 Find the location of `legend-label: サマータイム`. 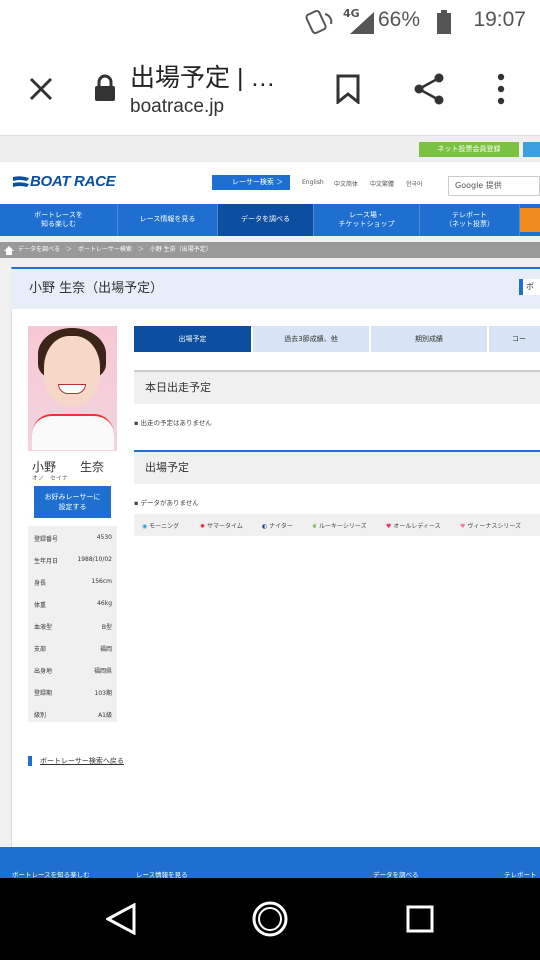

legend-label: サマータイム is located at coordinates (224, 526).